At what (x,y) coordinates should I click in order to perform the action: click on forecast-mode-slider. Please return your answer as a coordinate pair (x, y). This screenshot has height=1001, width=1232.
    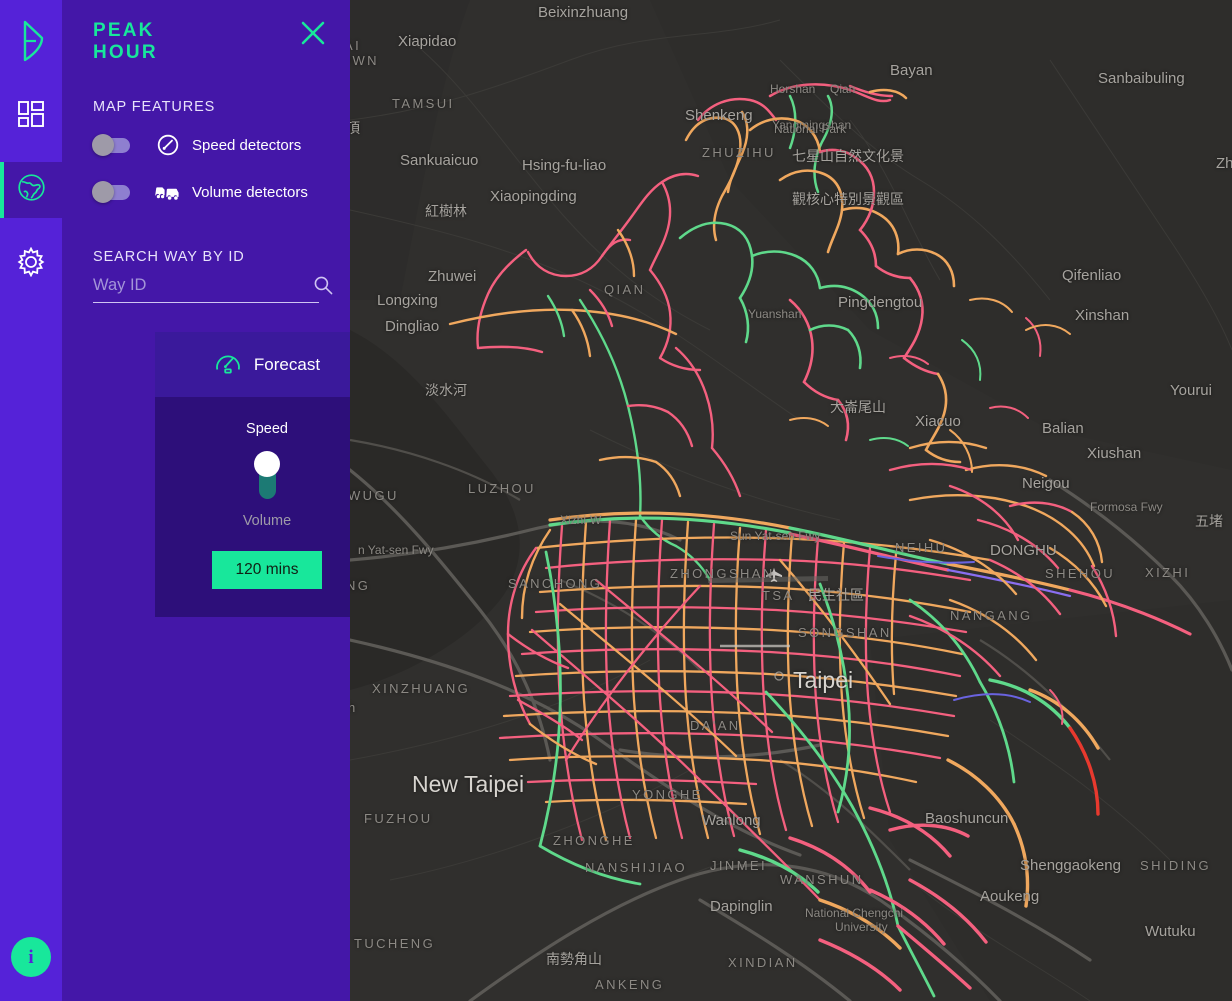
    Looking at the image, I should click on (267, 476).